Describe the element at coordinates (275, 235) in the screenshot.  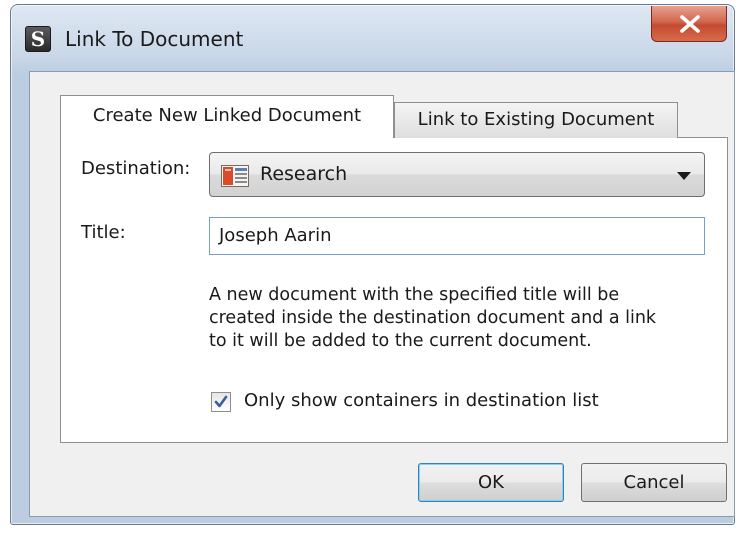
I see `title-input-value: Joseph Aarin` at that location.